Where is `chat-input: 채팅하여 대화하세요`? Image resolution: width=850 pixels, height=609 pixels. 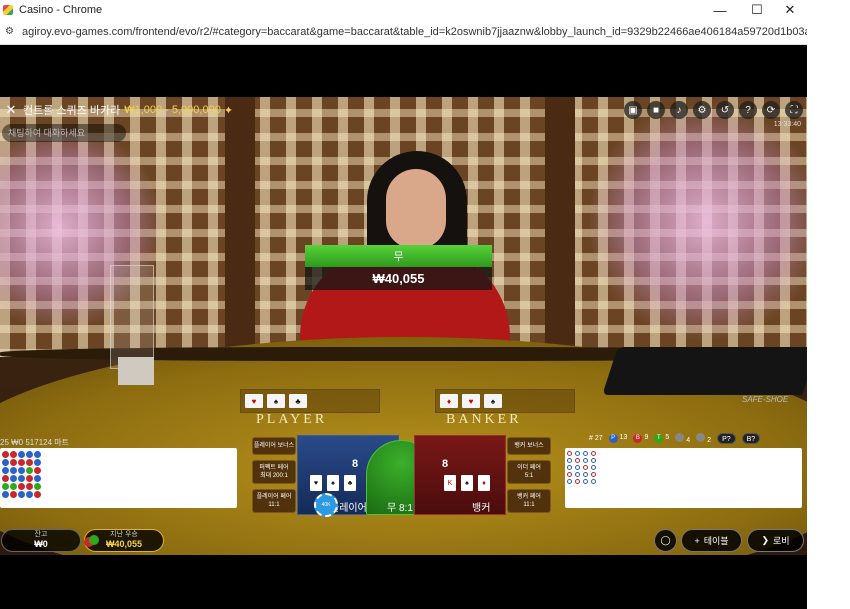
chat-input: 채팅하여 대화하세요 is located at coordinates (64, 133).